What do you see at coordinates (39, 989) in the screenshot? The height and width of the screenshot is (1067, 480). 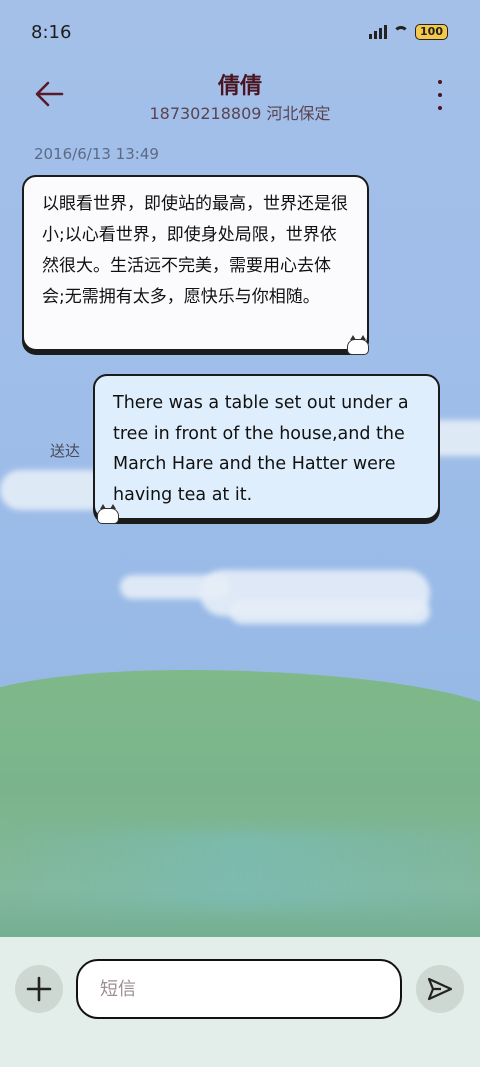 I see `plus-icon` at bounding box center [39, 989].